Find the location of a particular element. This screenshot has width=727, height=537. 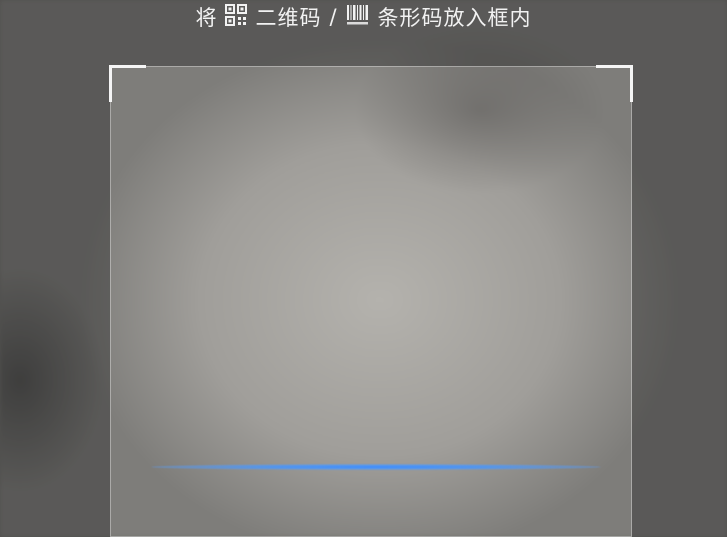

scan-instruction: 将 二维码 / 条形码放入框内 is located at coordinates (363, 17).